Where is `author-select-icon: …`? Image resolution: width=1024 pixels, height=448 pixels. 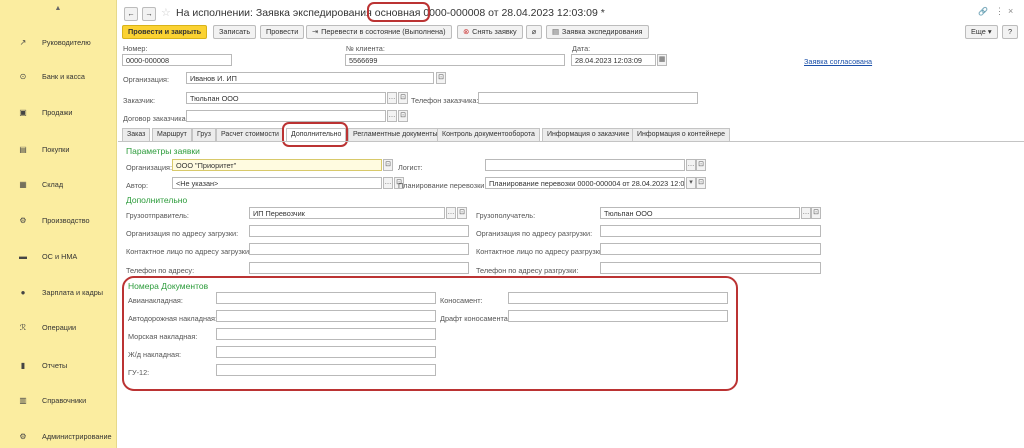
author-select-icon: … is located at coordinates (388, 183).